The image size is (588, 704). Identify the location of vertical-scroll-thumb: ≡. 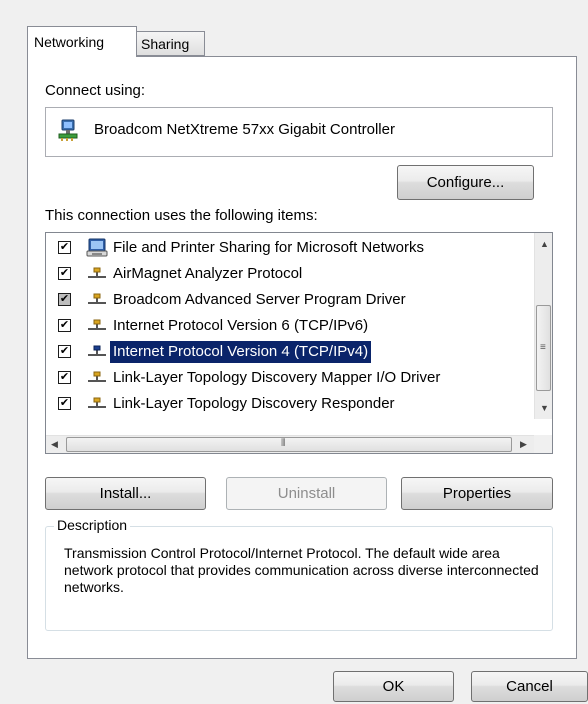
(543, 348).